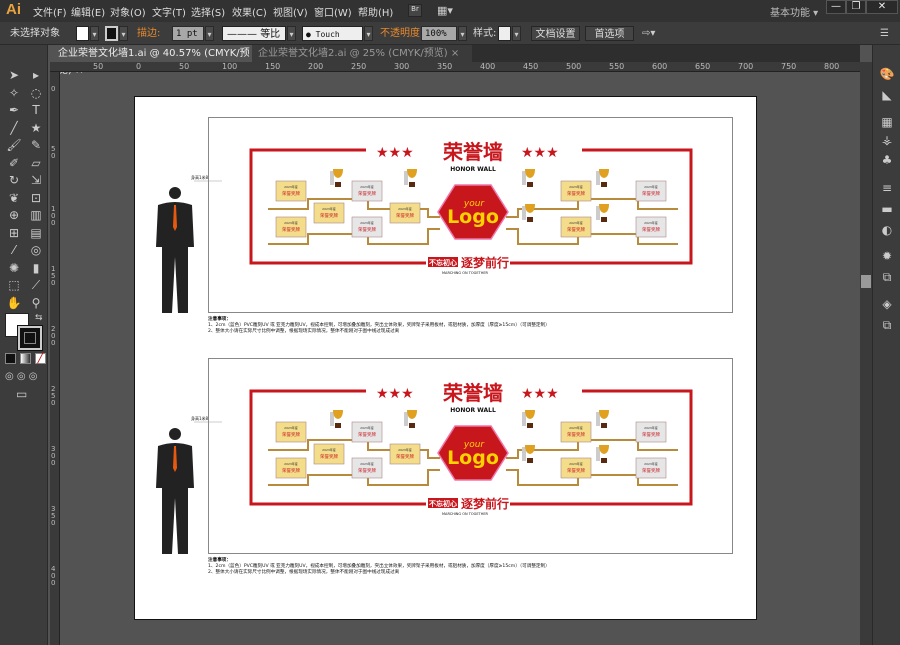 The image size is (900, 645). What do you see at coordinates (887, 96) in the screenshot?
I see `color-guide-panel-icon: ◣` at bounding box center [887, 96].